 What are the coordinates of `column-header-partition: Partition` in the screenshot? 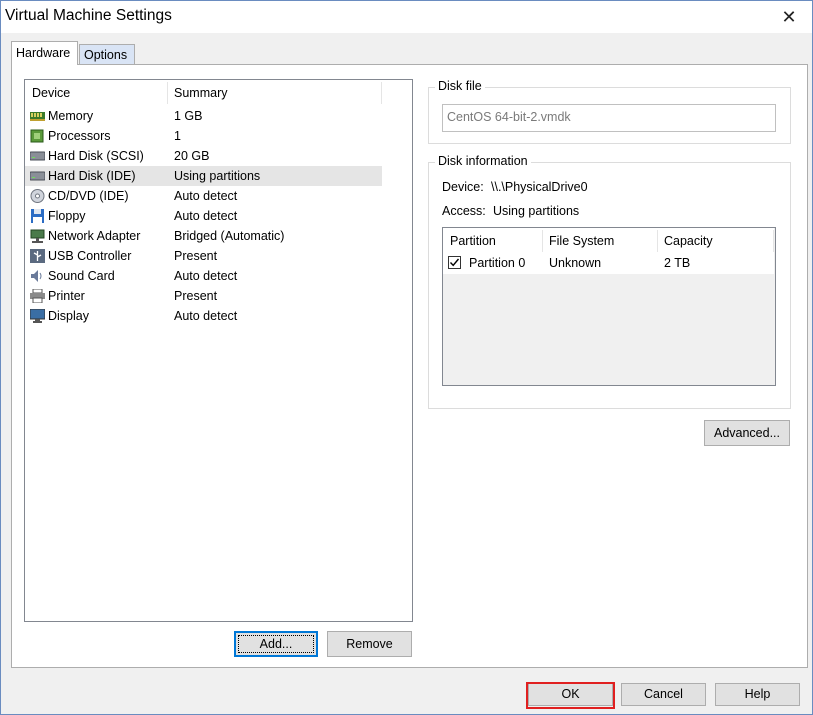 It's located at (473, 241).